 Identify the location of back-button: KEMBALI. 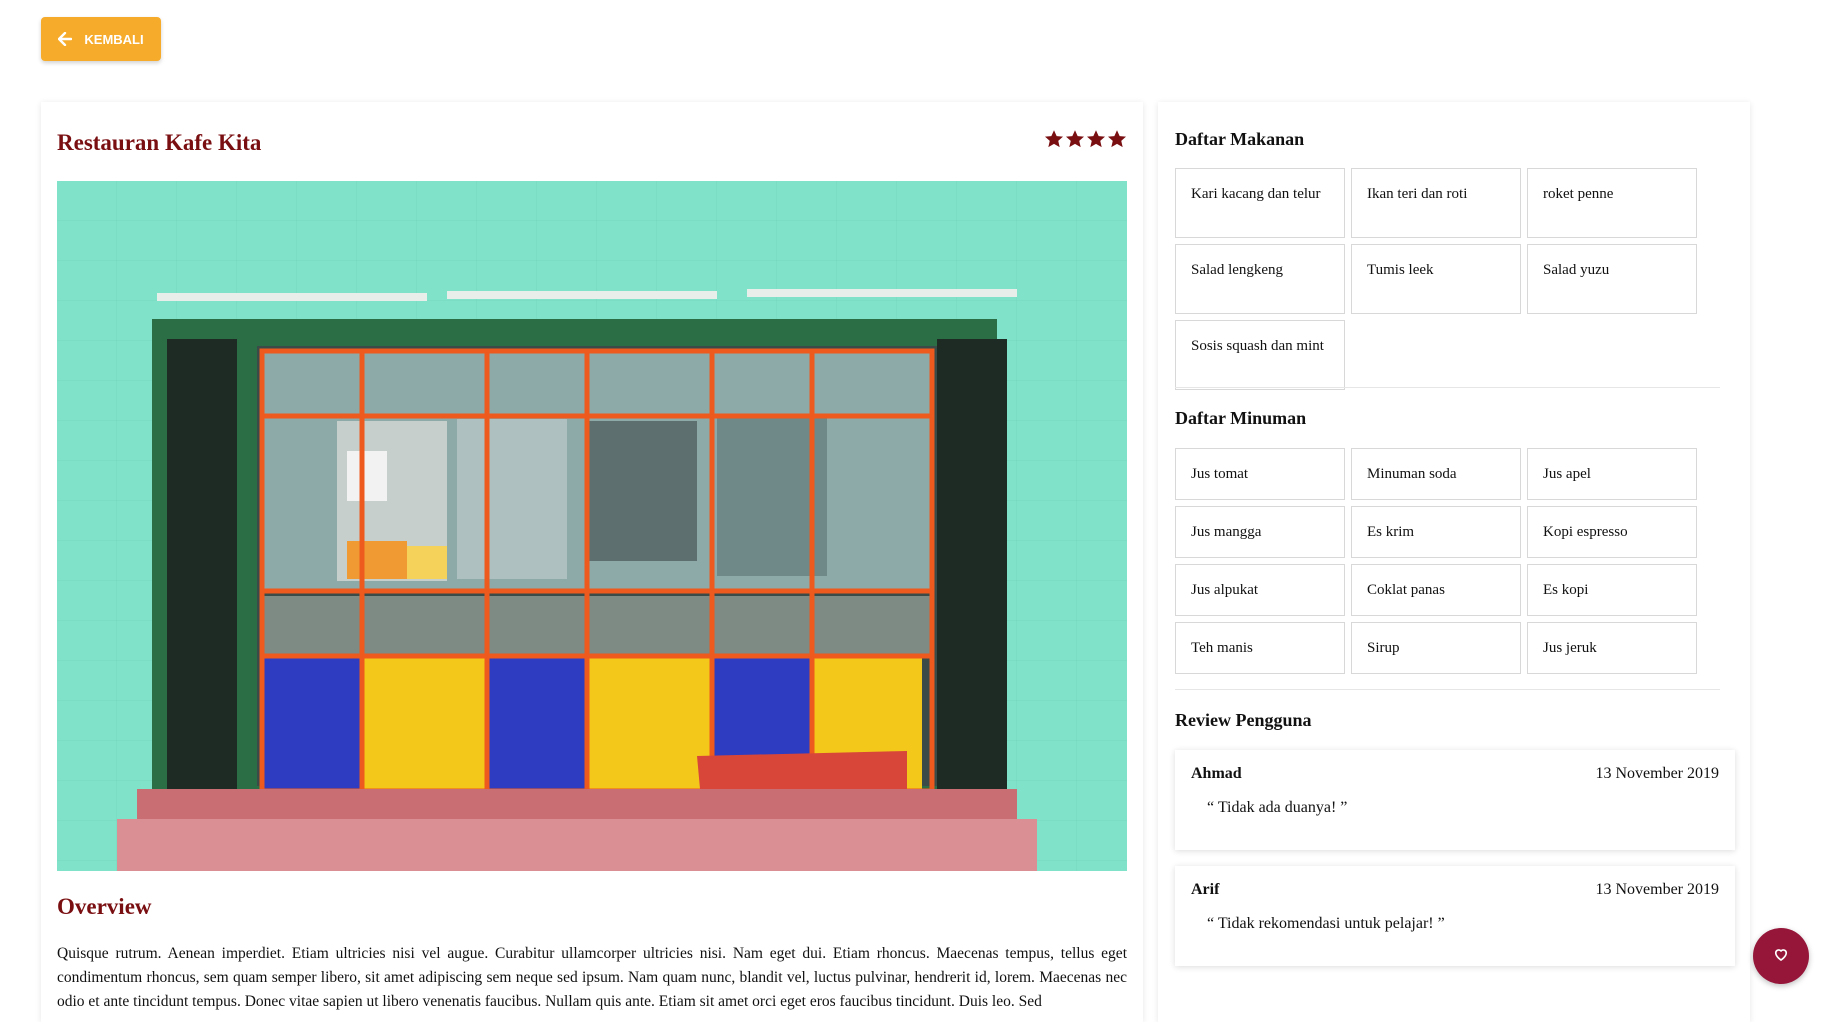
(101, 39).